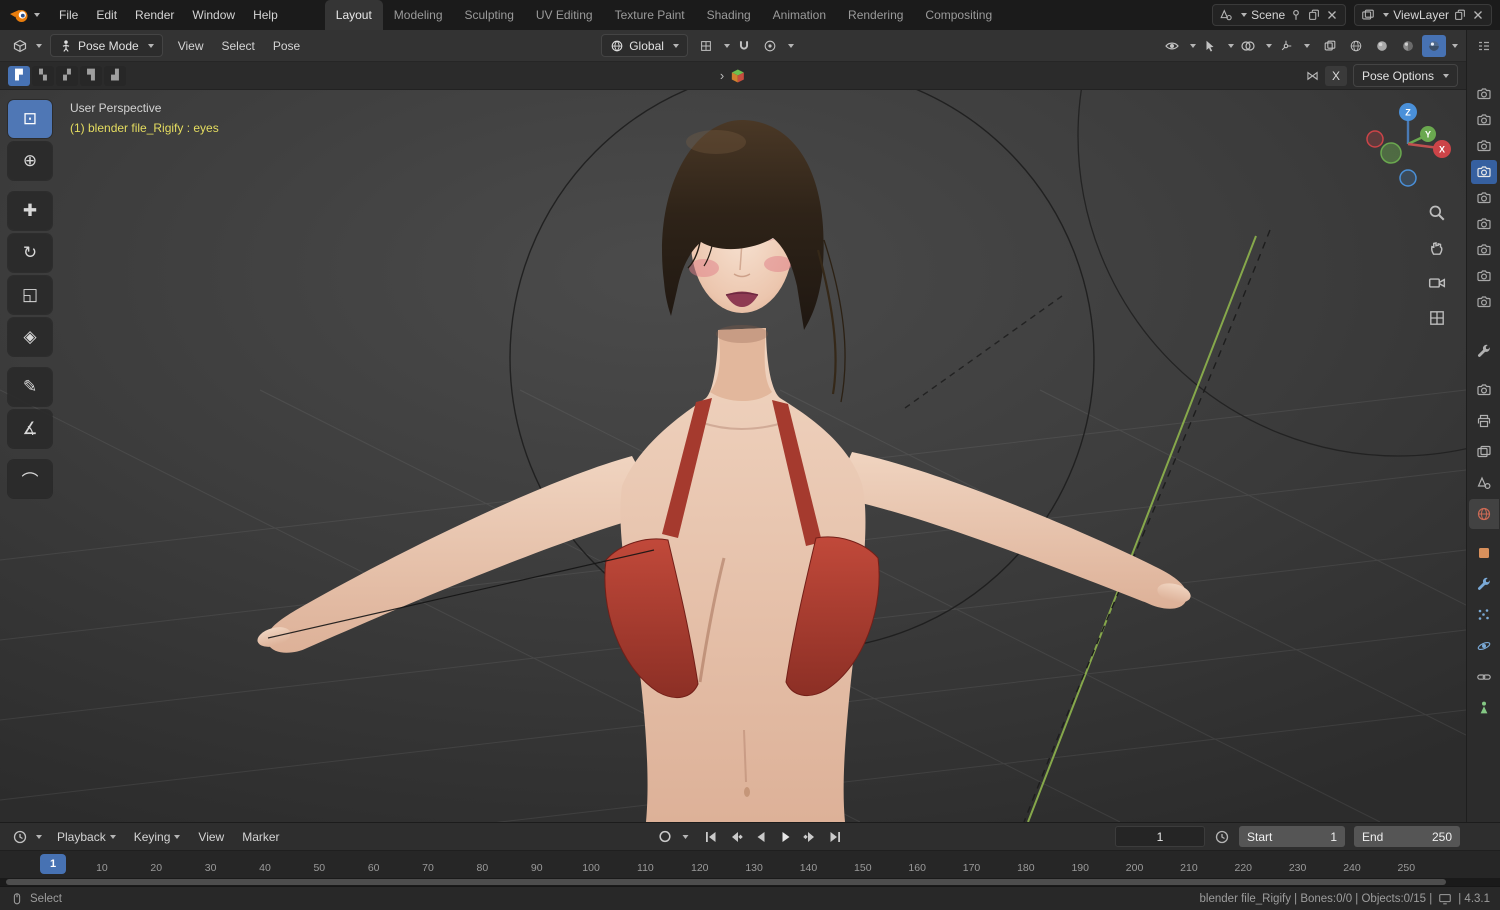 The height and width of the screenshot is (910, 1500). Describe the element at coordinates (733, 76) in the screenshot. I see `breadcrumb: ›` at that location.